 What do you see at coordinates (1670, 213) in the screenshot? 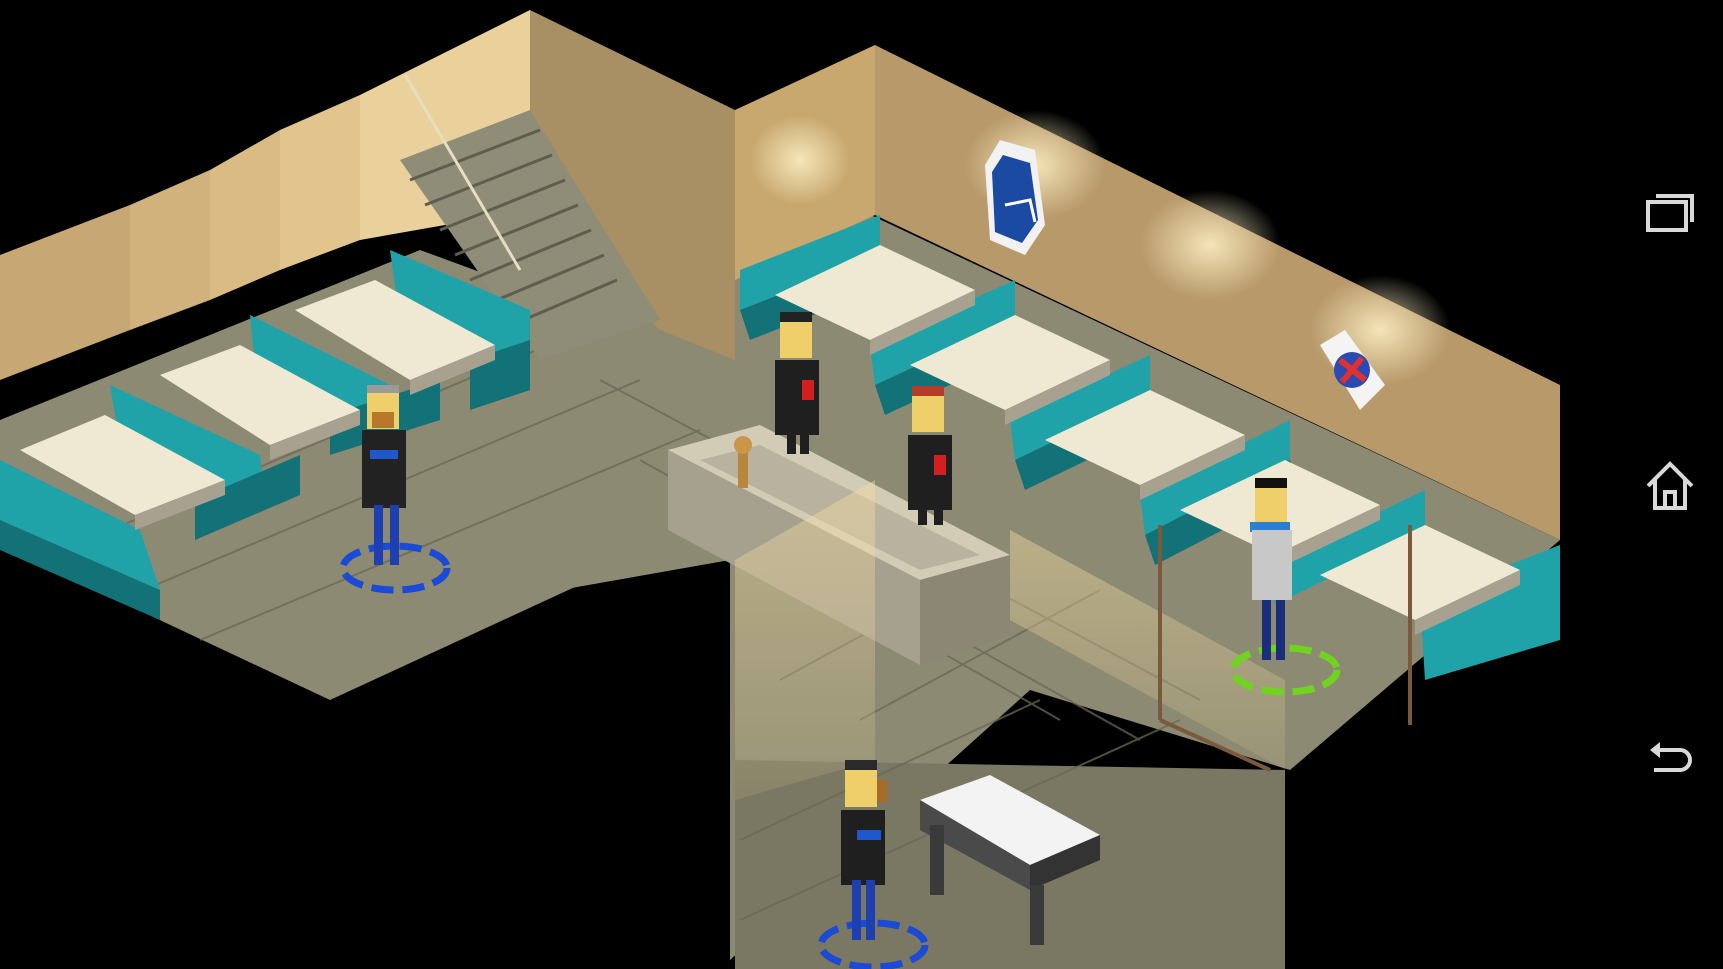
I see `recent-apps-icon` at bounding box center [1670, 213].